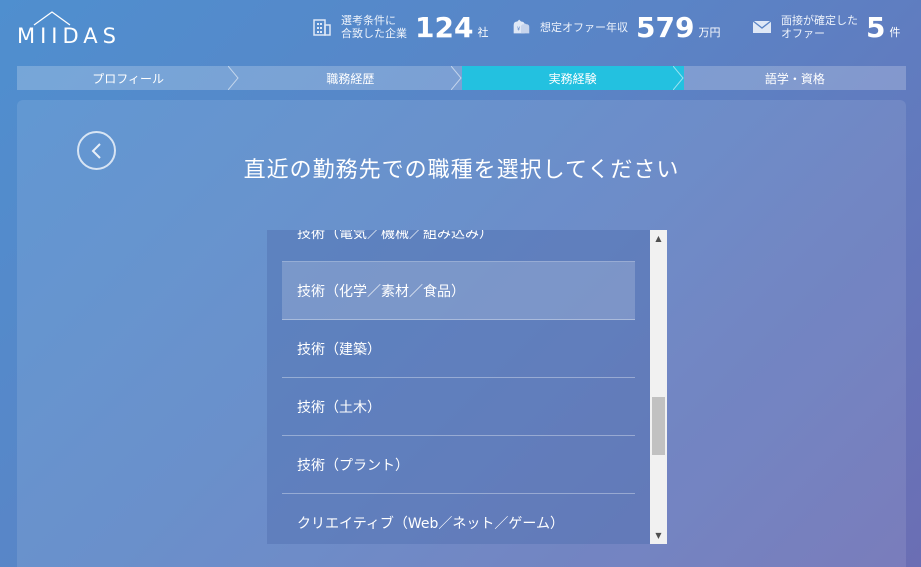  Describe the element at coordinates (339, 349) in the screenshot. I see `option-label: 技術（建築）` at that location.